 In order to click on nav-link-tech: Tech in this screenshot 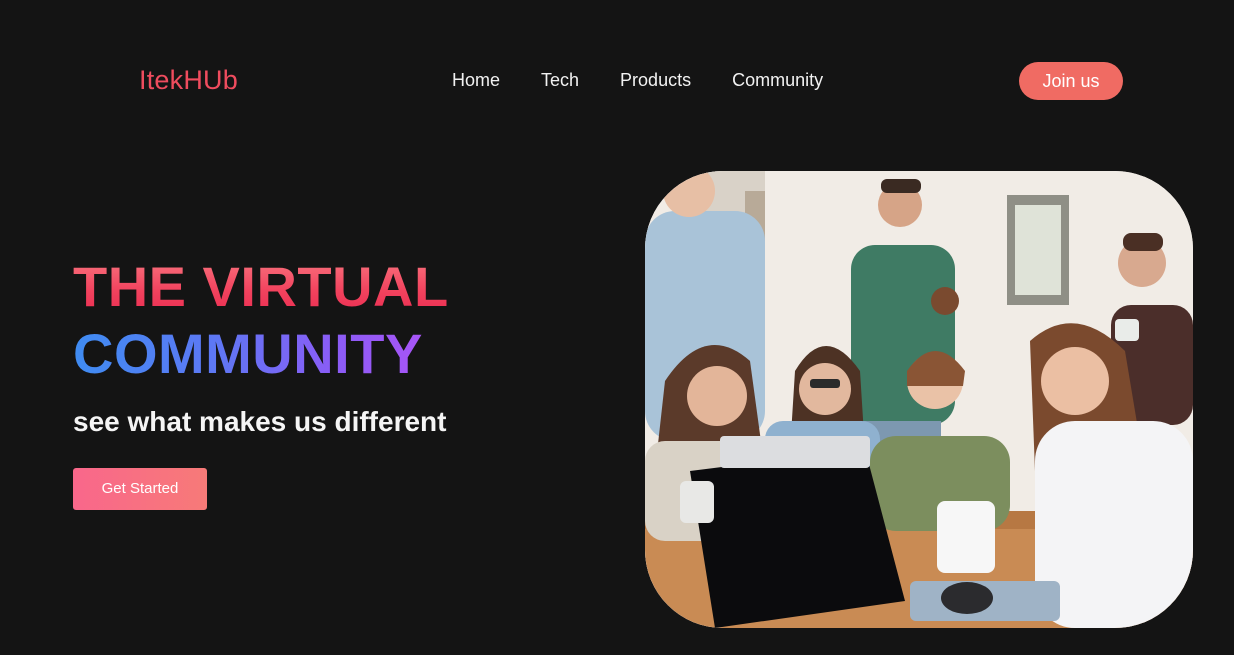, I will do `click(560, 80)`.